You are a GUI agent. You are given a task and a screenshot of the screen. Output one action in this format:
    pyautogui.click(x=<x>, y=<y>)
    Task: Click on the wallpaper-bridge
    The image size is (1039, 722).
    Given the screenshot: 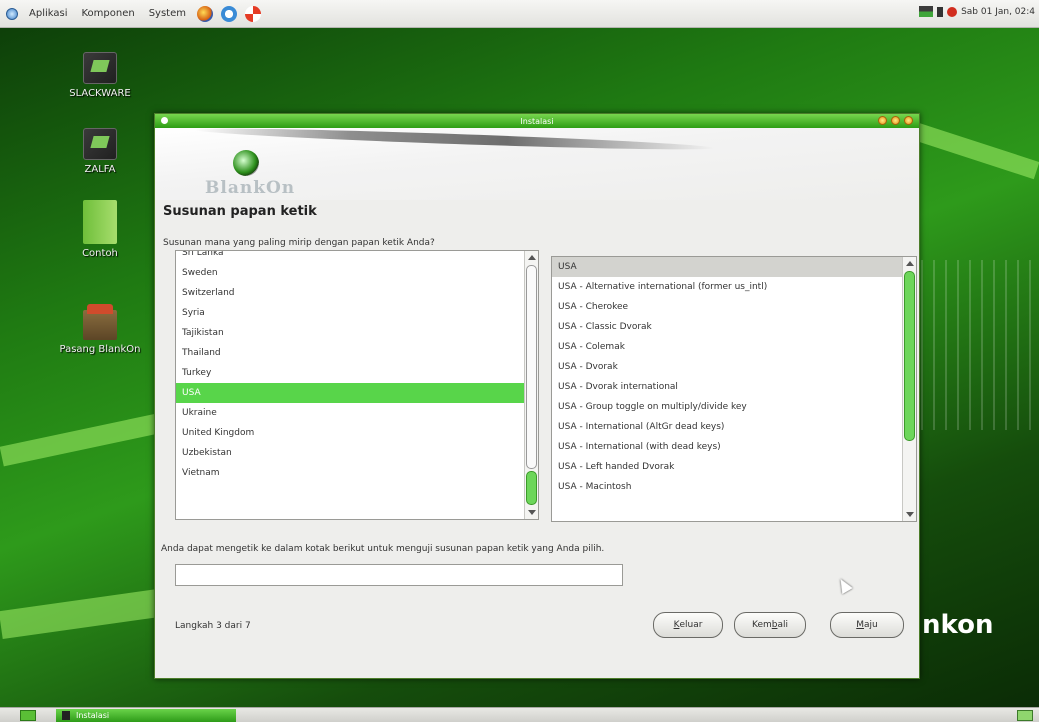 What is the action you would take?
    pyautogui.click(x=974, y=345)
    